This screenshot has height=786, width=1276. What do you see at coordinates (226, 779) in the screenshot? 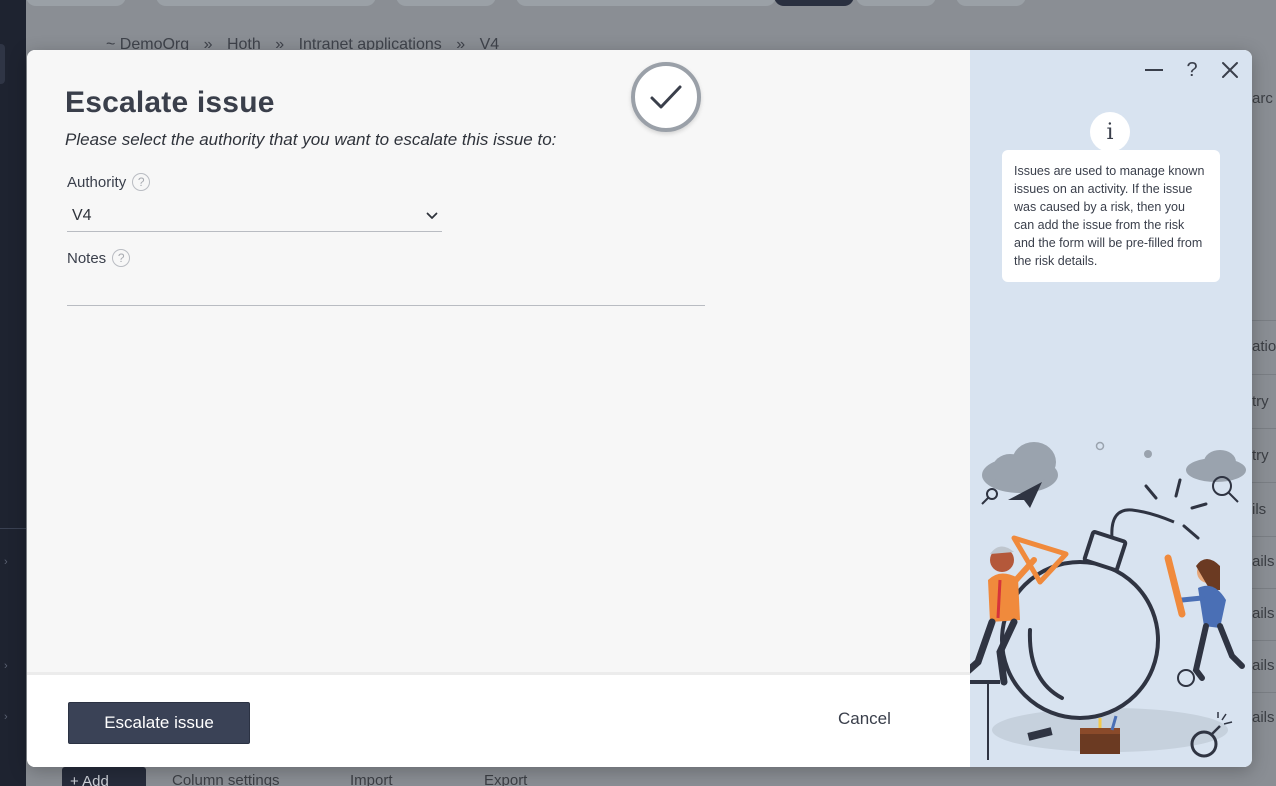
I see `column-settings-button: Column settings` at bounding box center [226, 779].